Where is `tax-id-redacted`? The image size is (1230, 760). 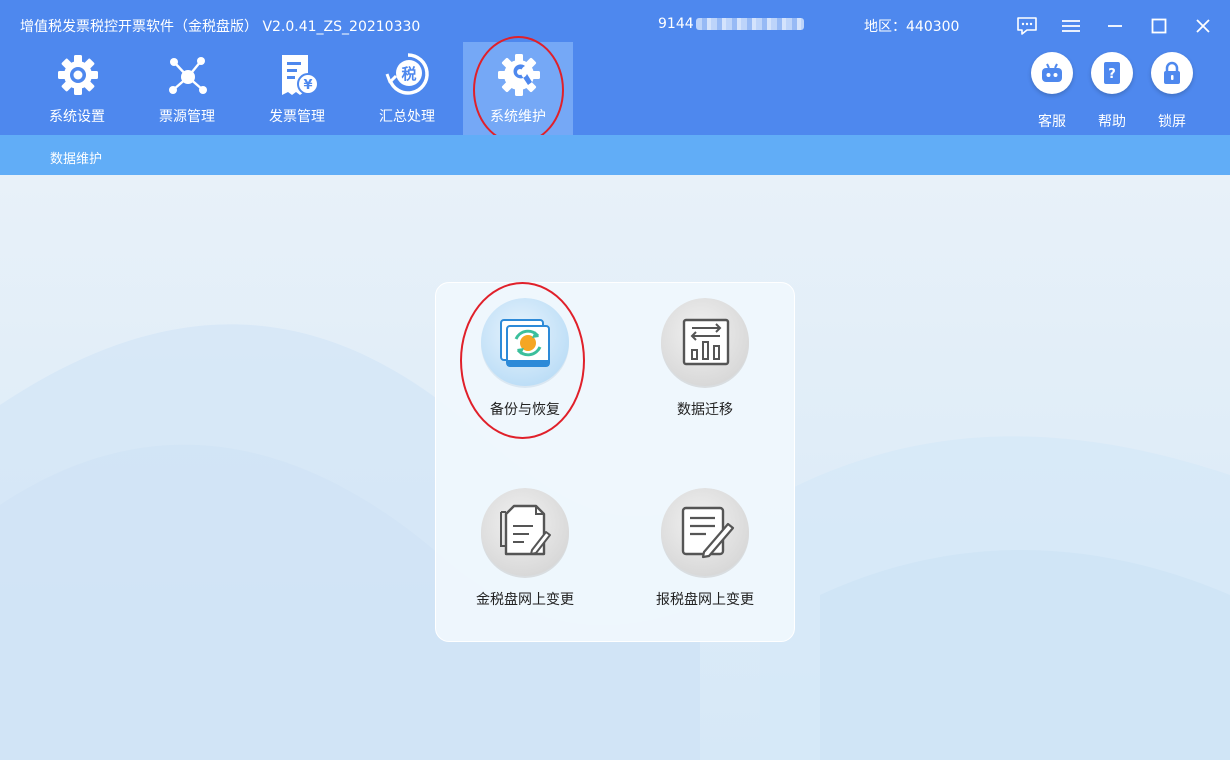 tax-id-redacted is located at coordinates (749, 24).